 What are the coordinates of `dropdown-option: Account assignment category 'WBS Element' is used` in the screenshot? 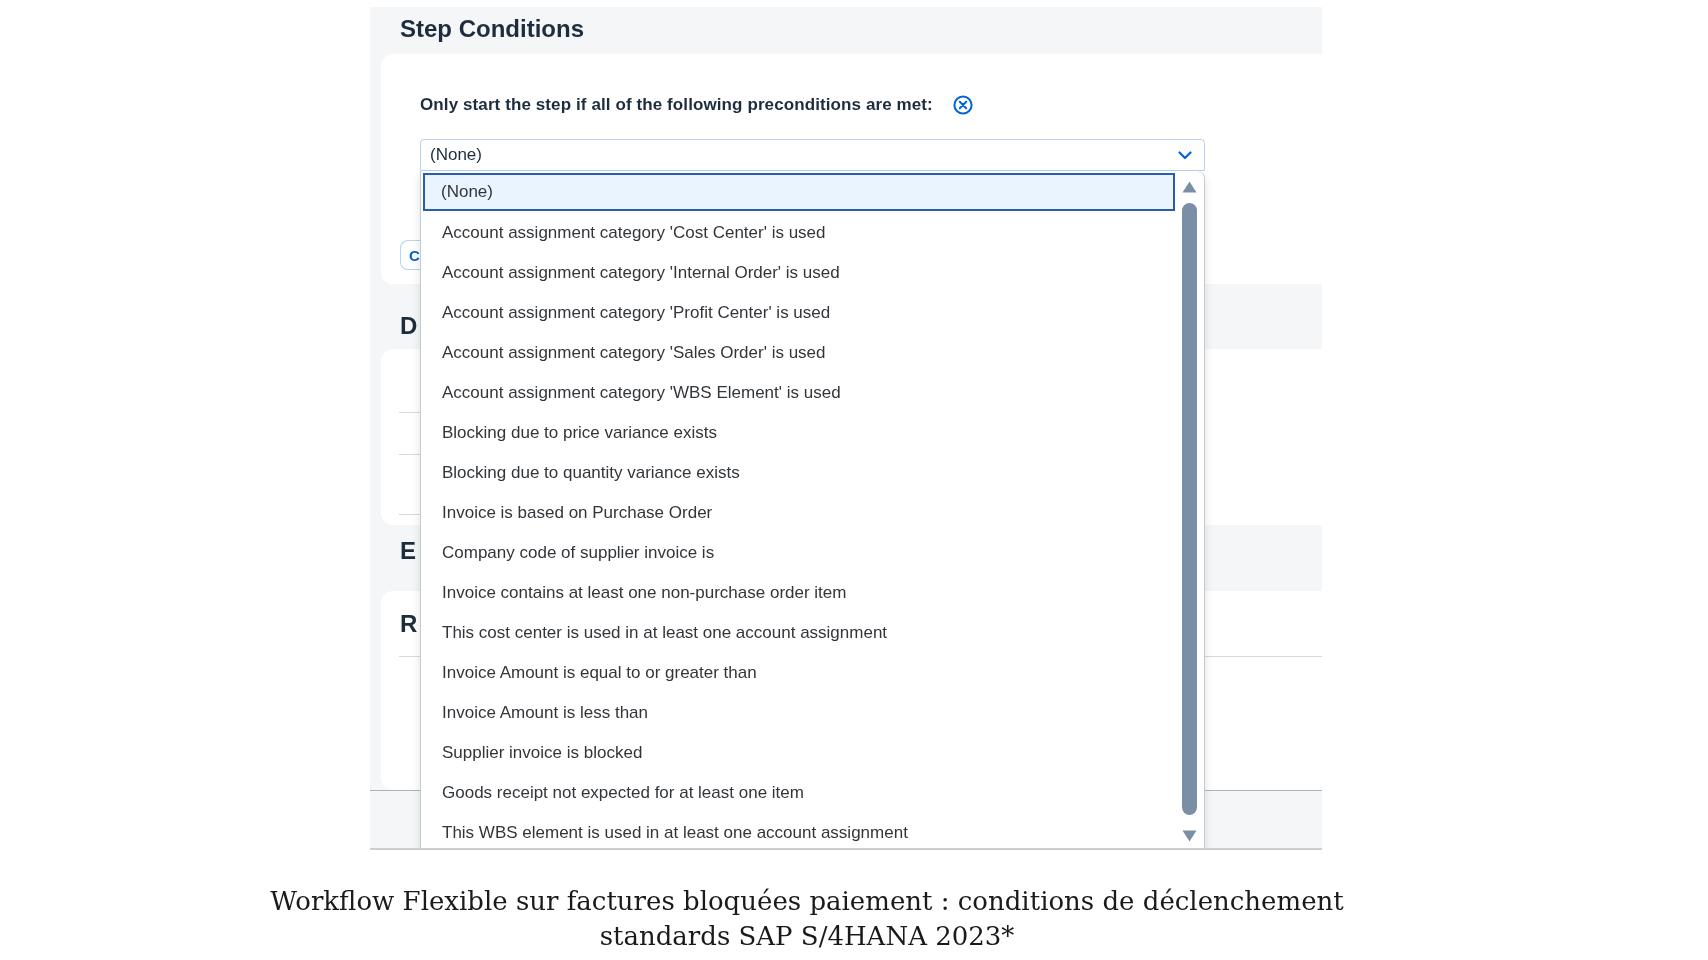 It's located at (799, 393).